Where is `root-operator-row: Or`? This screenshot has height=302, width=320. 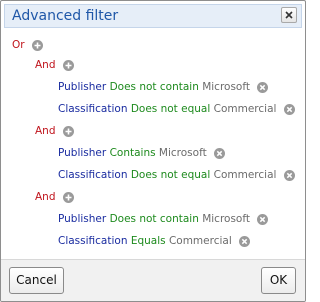 root-operator-row: Or is located at coordinates (27, 45).